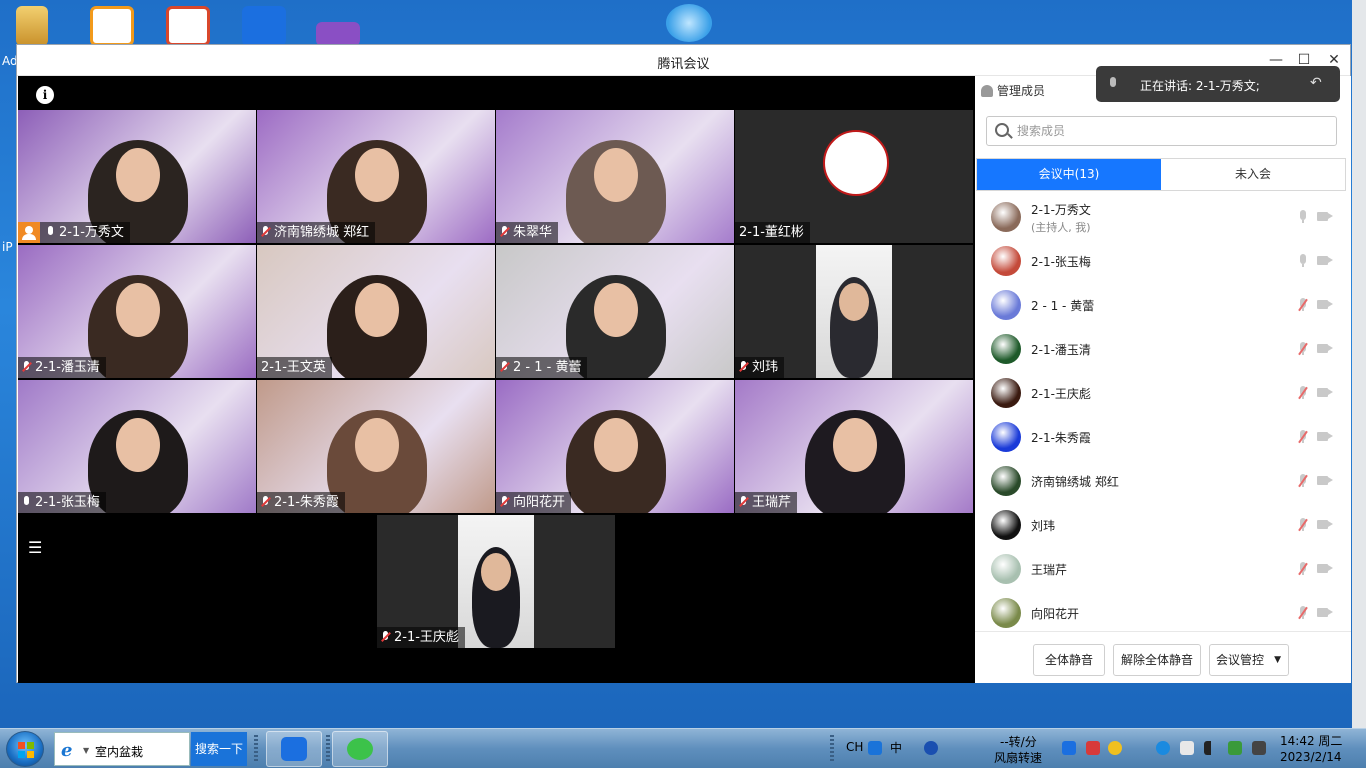 This screenshot has height=768, width=1366. I want to click on folder-user-icon, so click(32, 26).